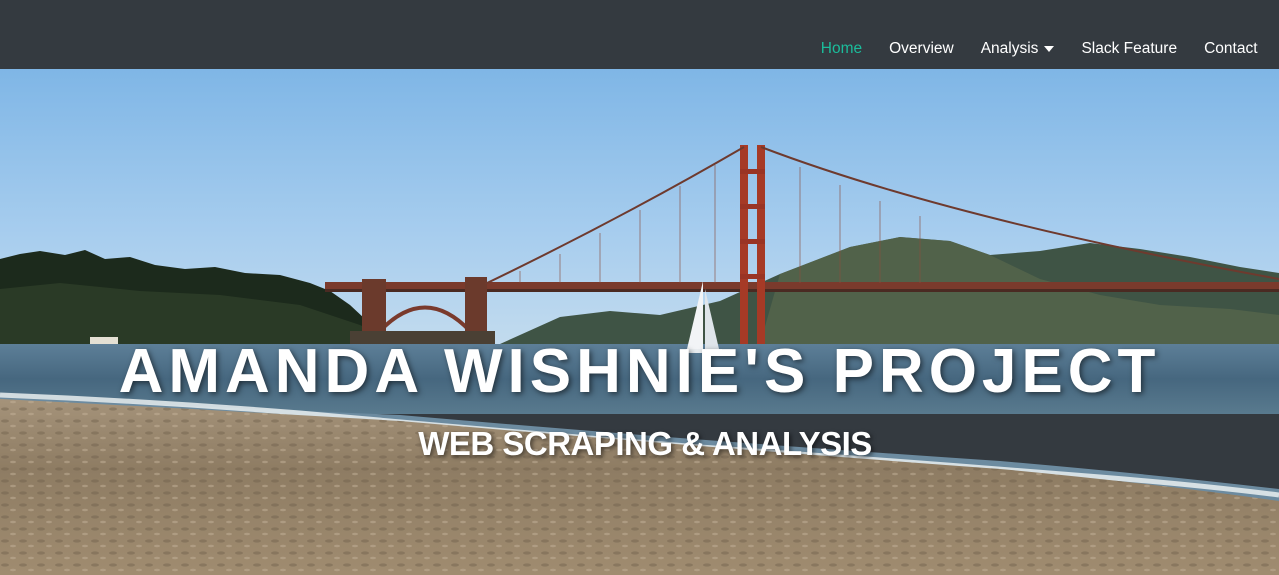  What do you see at coordinates (1009, 48) in the screenshot?
I see `nav-link-analysis-label: Analysis` at bounding box center [1009, 48].